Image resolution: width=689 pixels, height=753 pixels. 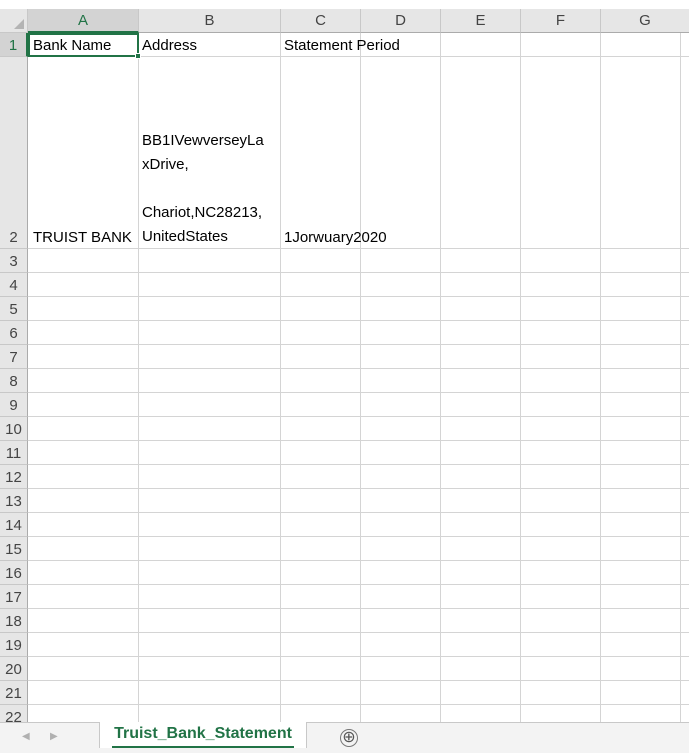 I want to click on row-number: 4, so click(x=13, y=285).